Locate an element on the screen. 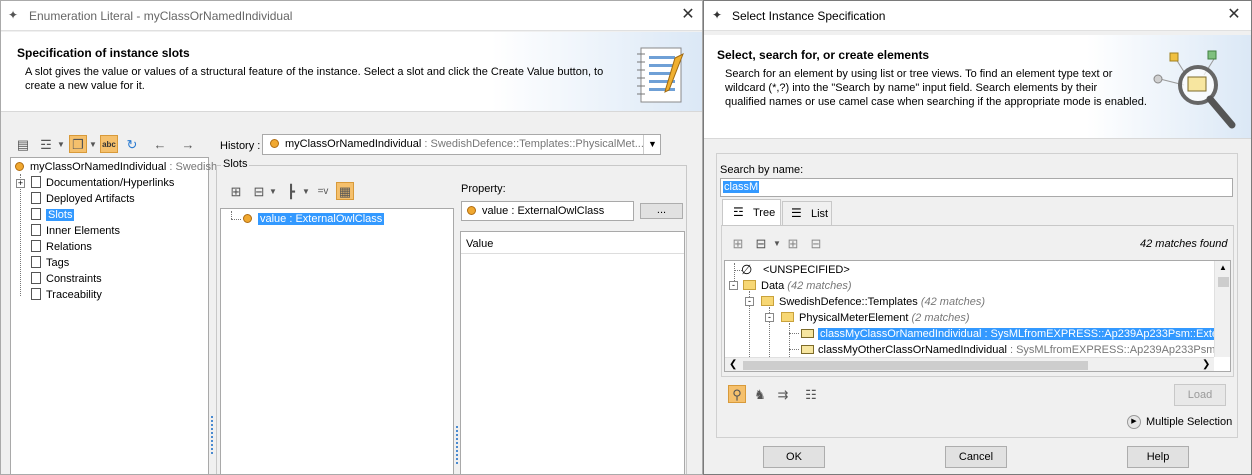 The height and width of the screenshot is (475, 1252). result-row-label: classMyOtherClassOrNamedIndividual is located at coordinates (912, 350).